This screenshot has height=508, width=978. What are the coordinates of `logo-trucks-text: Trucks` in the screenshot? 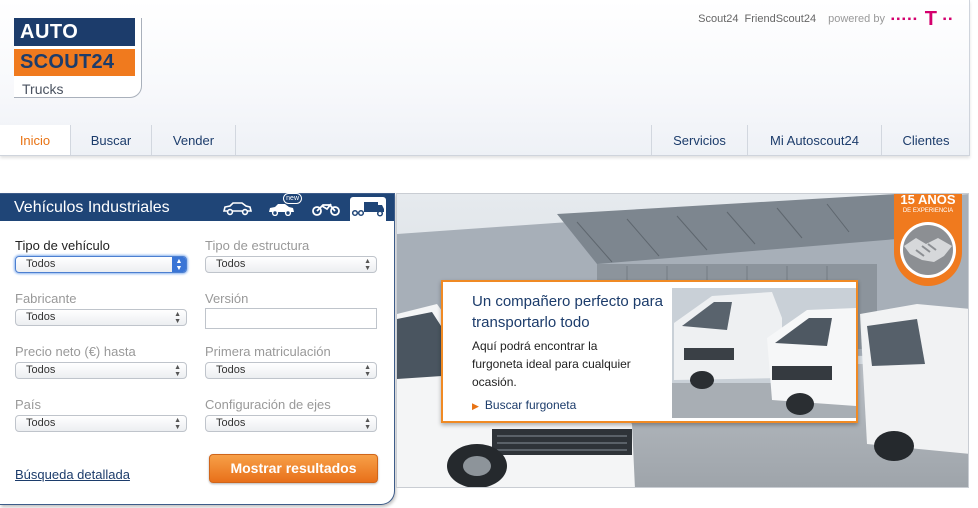 It's located at (43, 89).